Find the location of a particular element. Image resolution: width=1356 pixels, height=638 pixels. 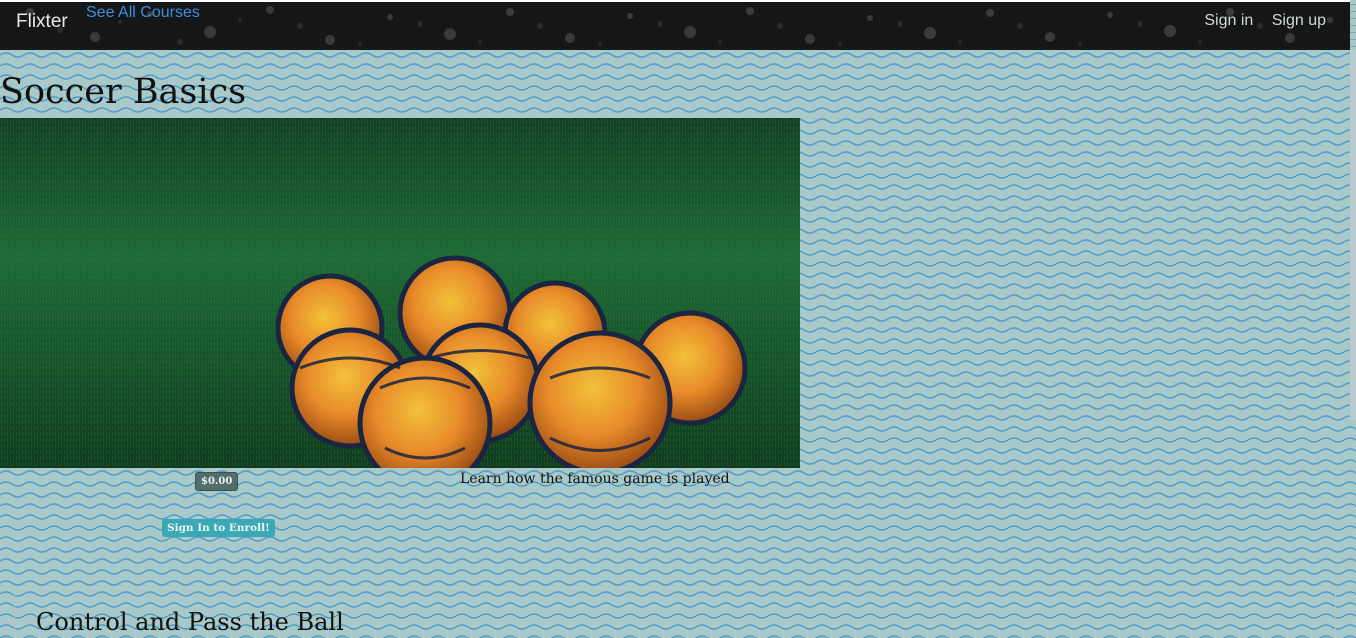

price-badge: $0.00 is located at coordinates (217, 481).